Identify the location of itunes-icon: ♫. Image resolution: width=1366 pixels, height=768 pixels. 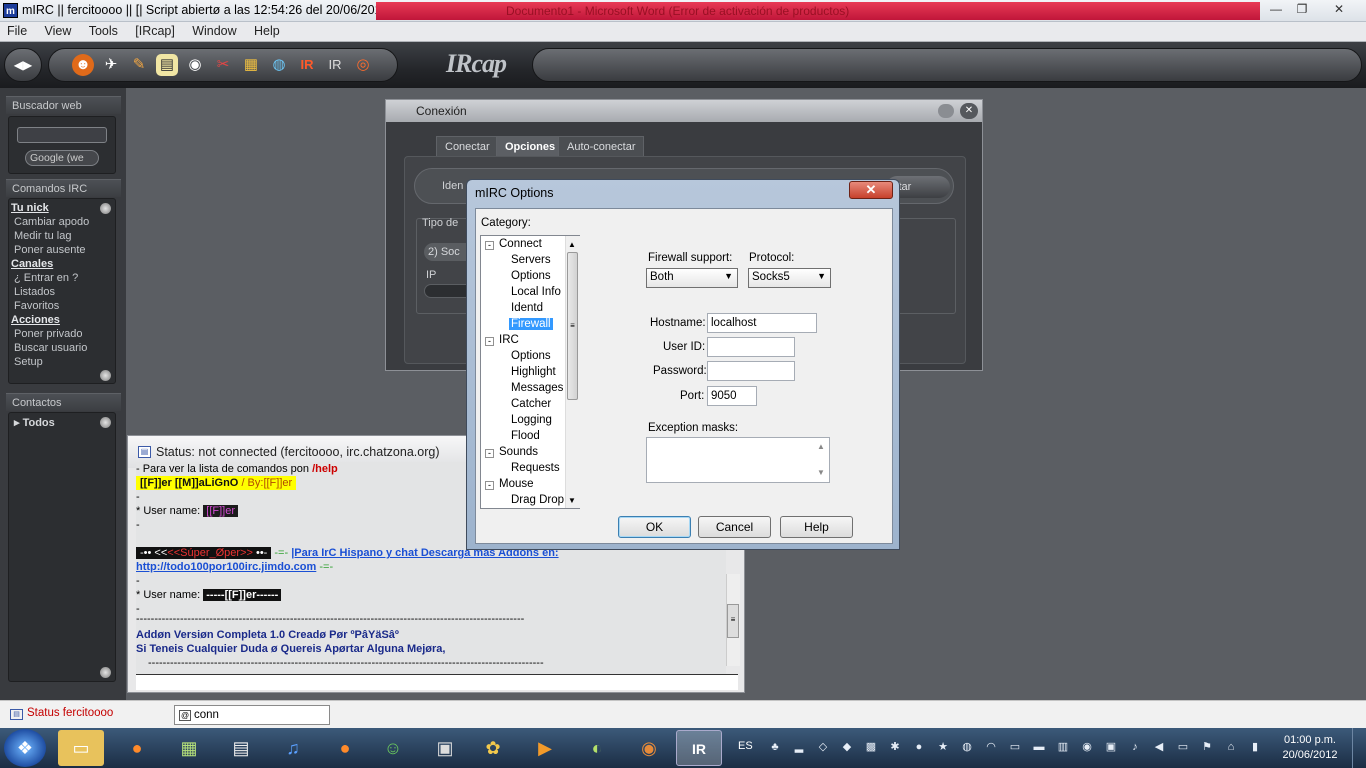
(293, 748).